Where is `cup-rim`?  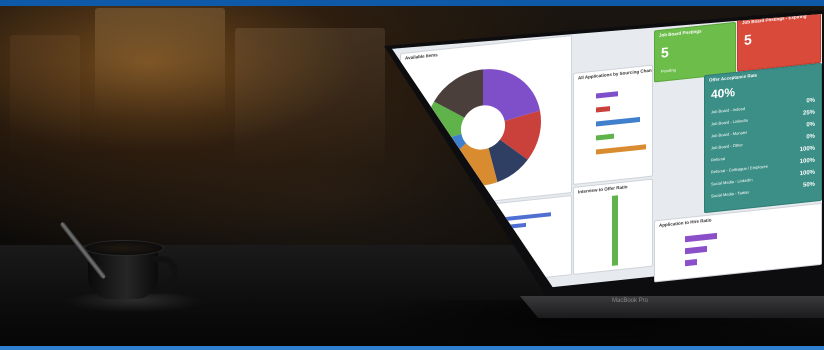
cup-rim is located at coordinates (124, 248).